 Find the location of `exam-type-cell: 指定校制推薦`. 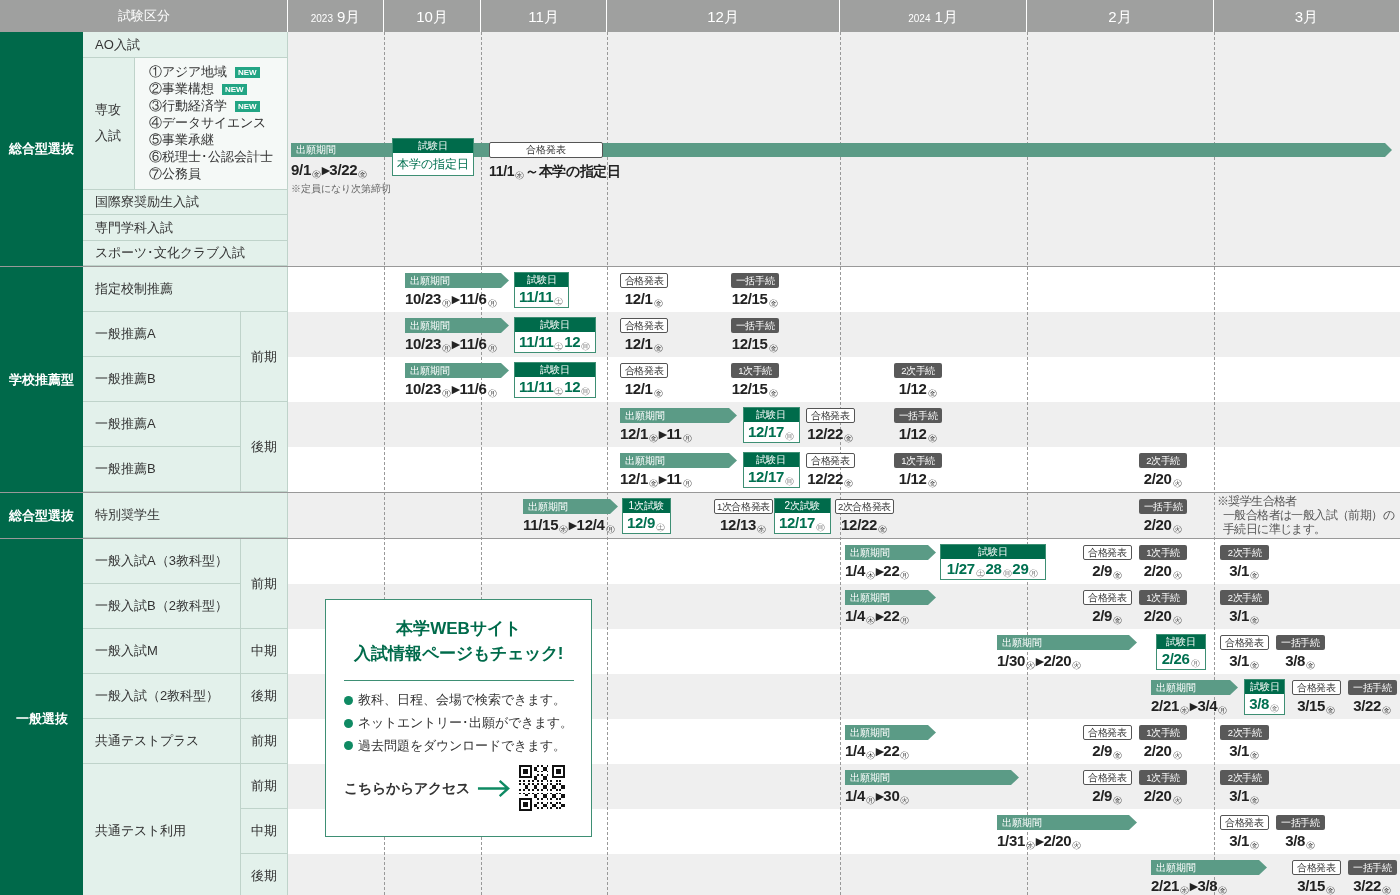

exam-type-cell: 指定校制推薦 is located at coordinates (185, 289).